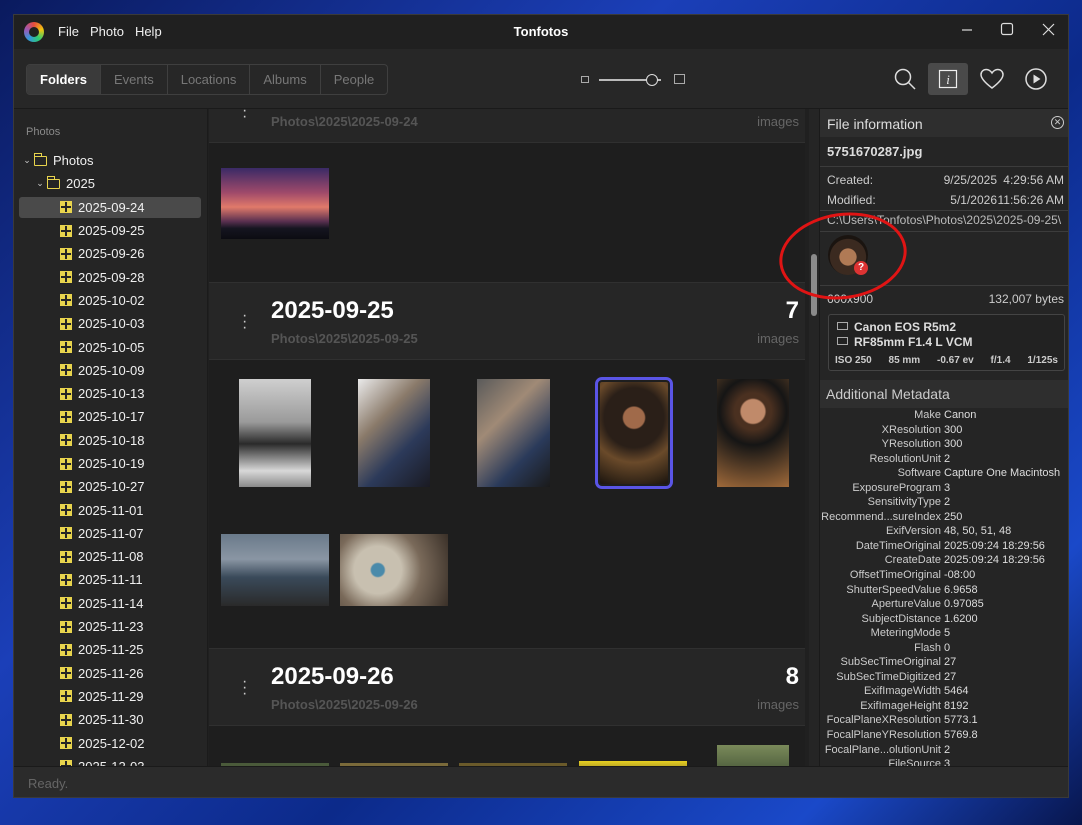 The height and width of the screenshot is (825, 1082). I want to click on tree-label: 2025-11-23, so click(111, 627).